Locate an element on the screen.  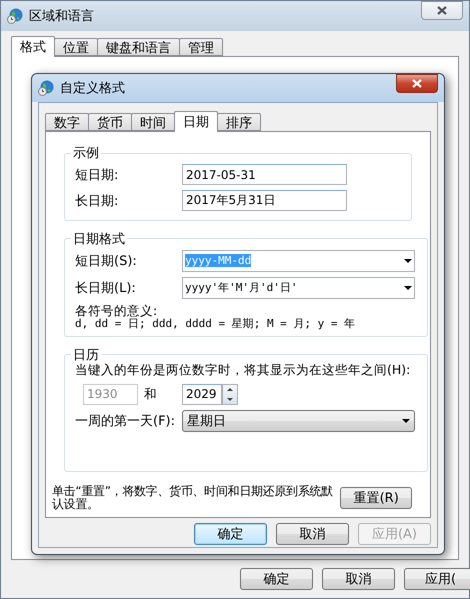
field-label: 长日期(L): is located at coordinates (106, 288).